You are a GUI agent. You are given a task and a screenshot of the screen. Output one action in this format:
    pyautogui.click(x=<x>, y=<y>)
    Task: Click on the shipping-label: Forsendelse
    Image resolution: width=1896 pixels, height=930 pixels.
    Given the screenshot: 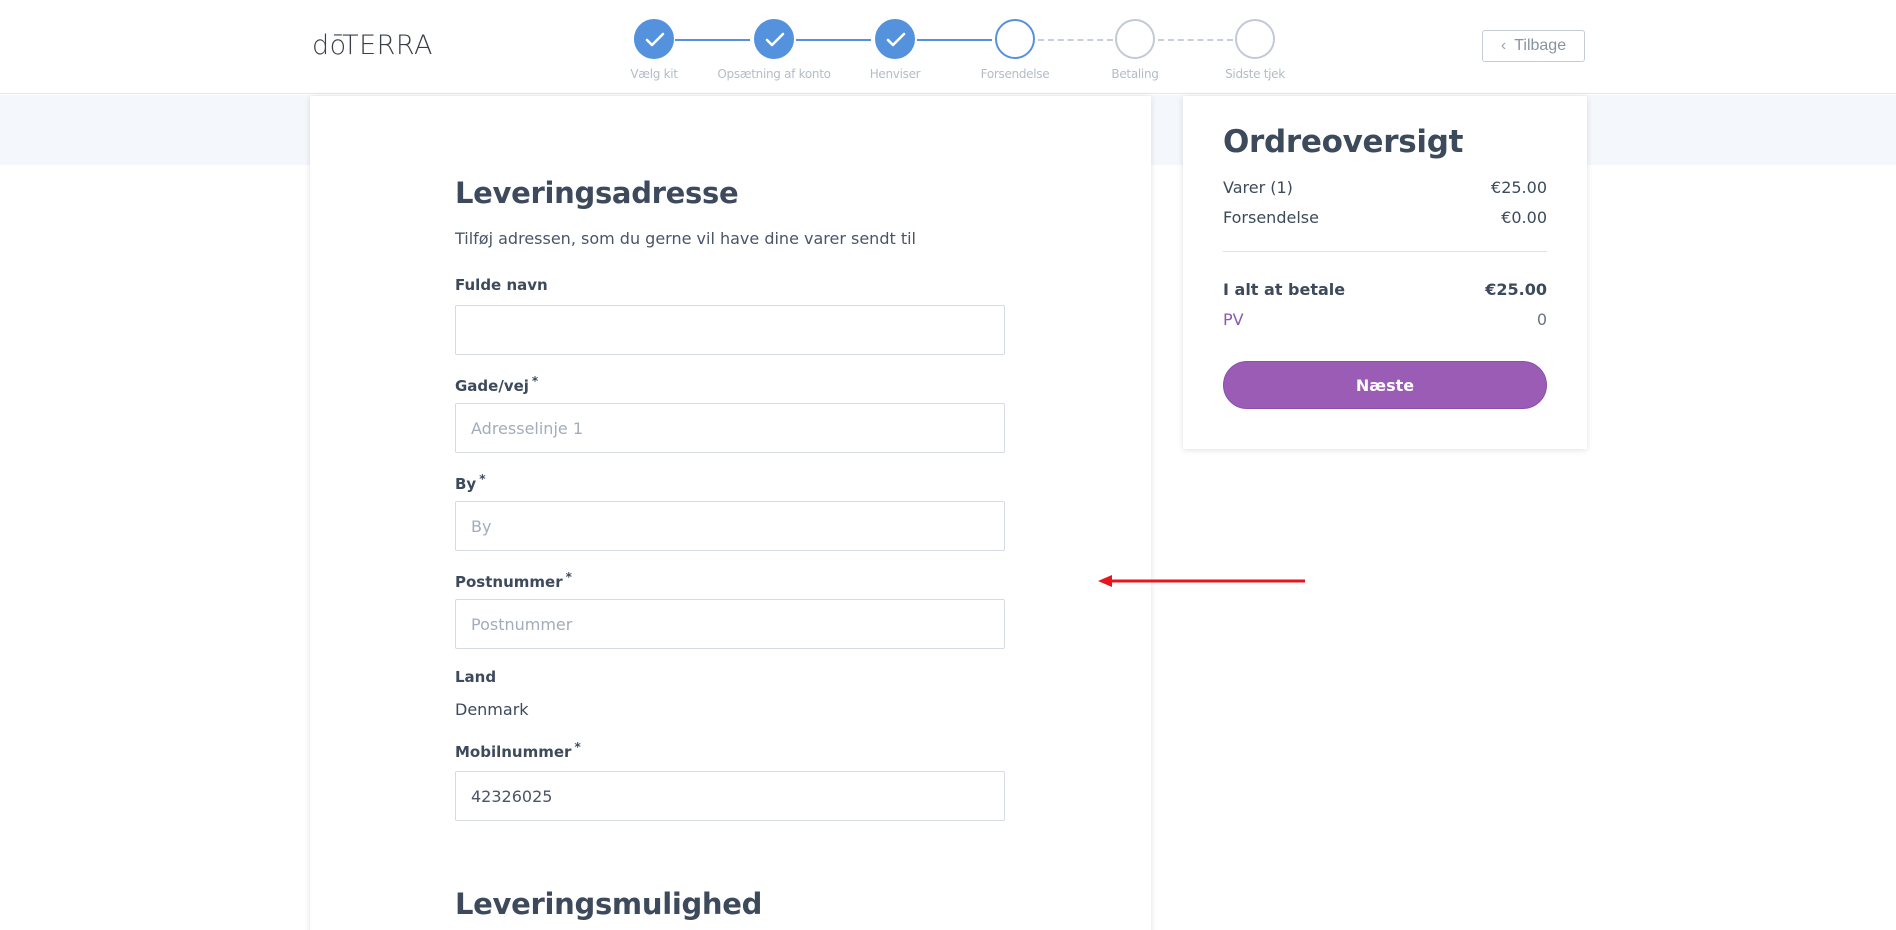 What is the action you would take?
    pyautogui.click(x=1271, y=217)
    